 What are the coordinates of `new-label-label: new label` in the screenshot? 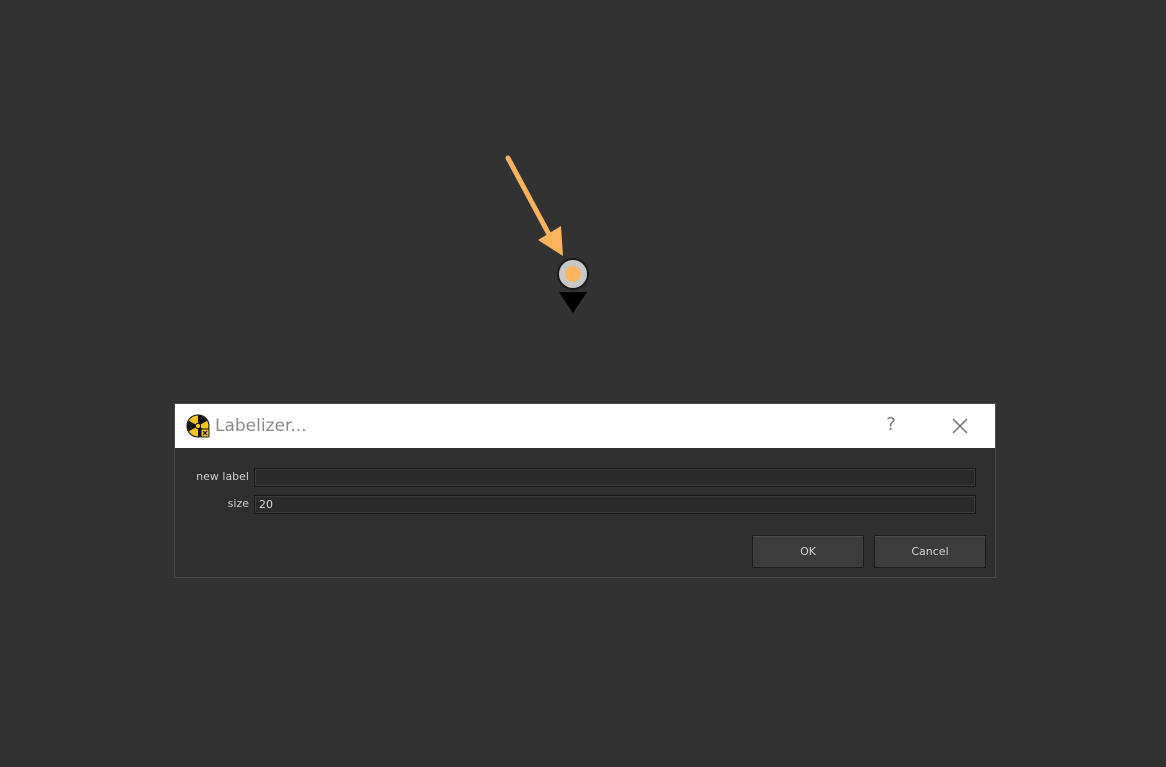 It's located at (222, 476).